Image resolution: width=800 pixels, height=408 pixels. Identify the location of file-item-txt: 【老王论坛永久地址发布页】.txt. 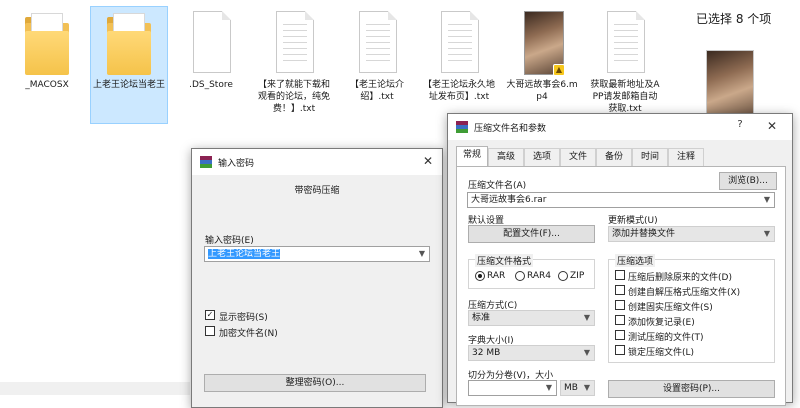
(459, 65).